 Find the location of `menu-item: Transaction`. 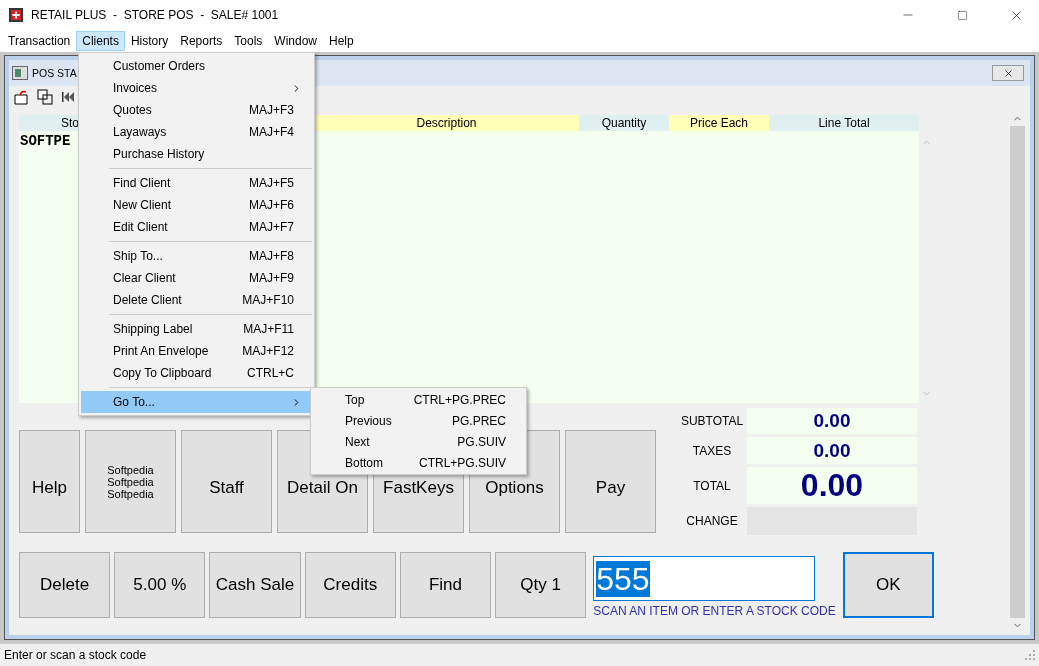

menu-item: Transaction is located at coordinates (39, 41).